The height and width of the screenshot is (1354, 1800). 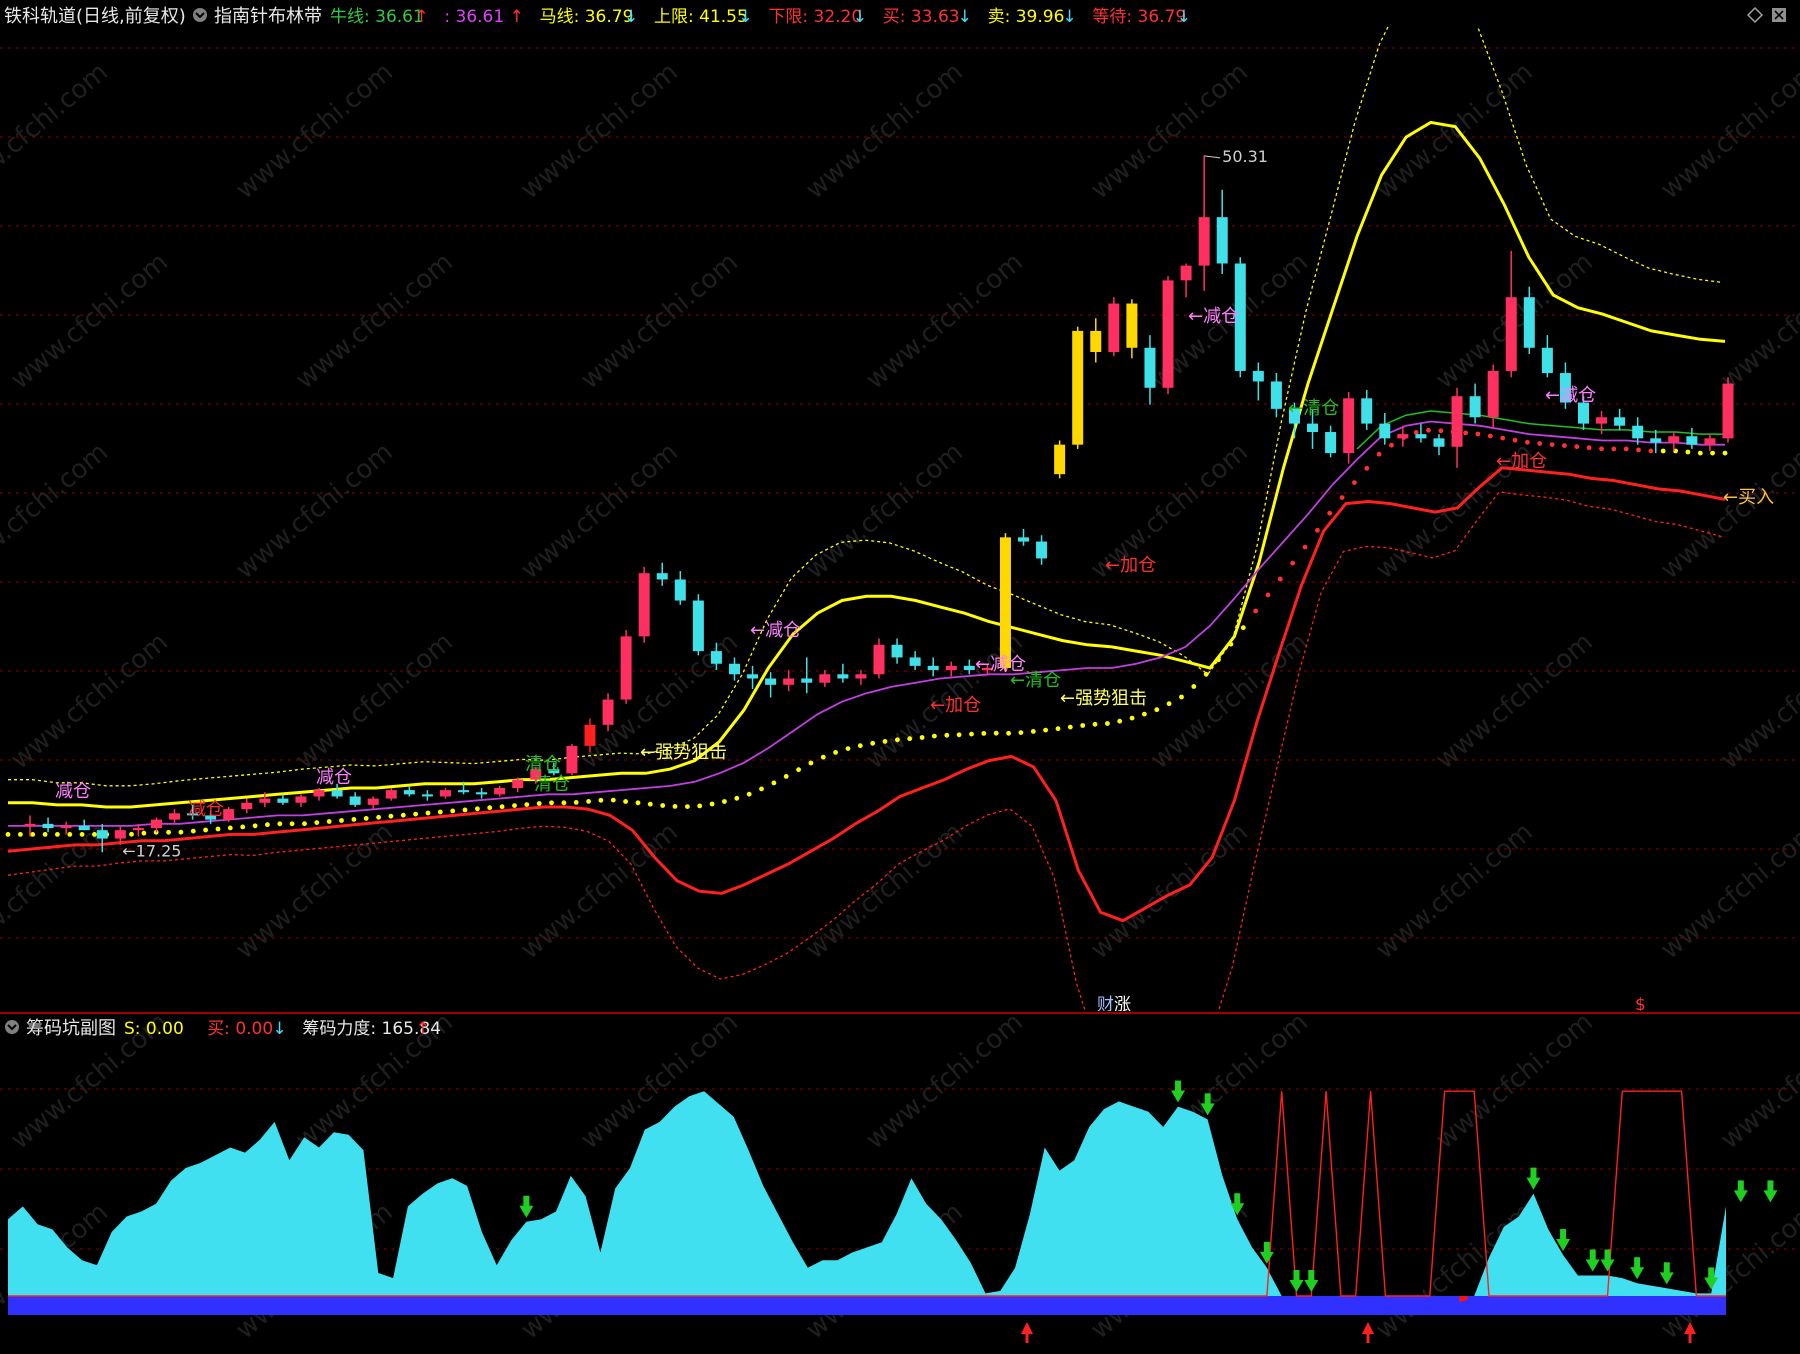 I want to click on header-arrow: ↑, so click(x=421, y=17).